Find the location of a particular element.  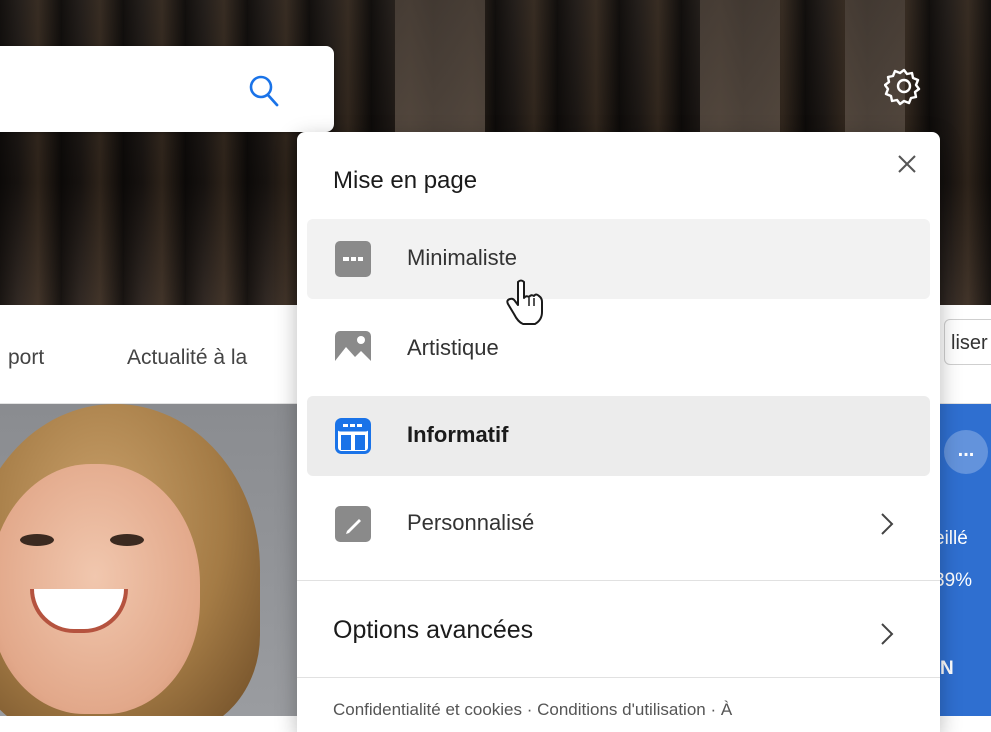

close-icon is located at coordinates (907, 164).